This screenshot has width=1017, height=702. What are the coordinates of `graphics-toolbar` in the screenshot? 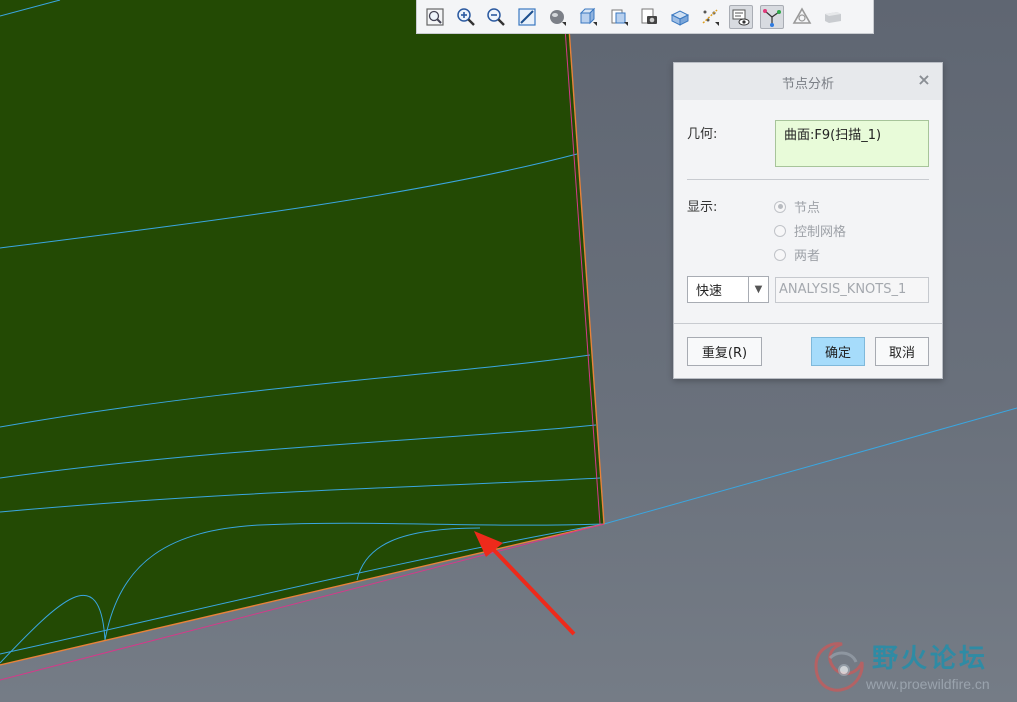 It's located at (645, 17).